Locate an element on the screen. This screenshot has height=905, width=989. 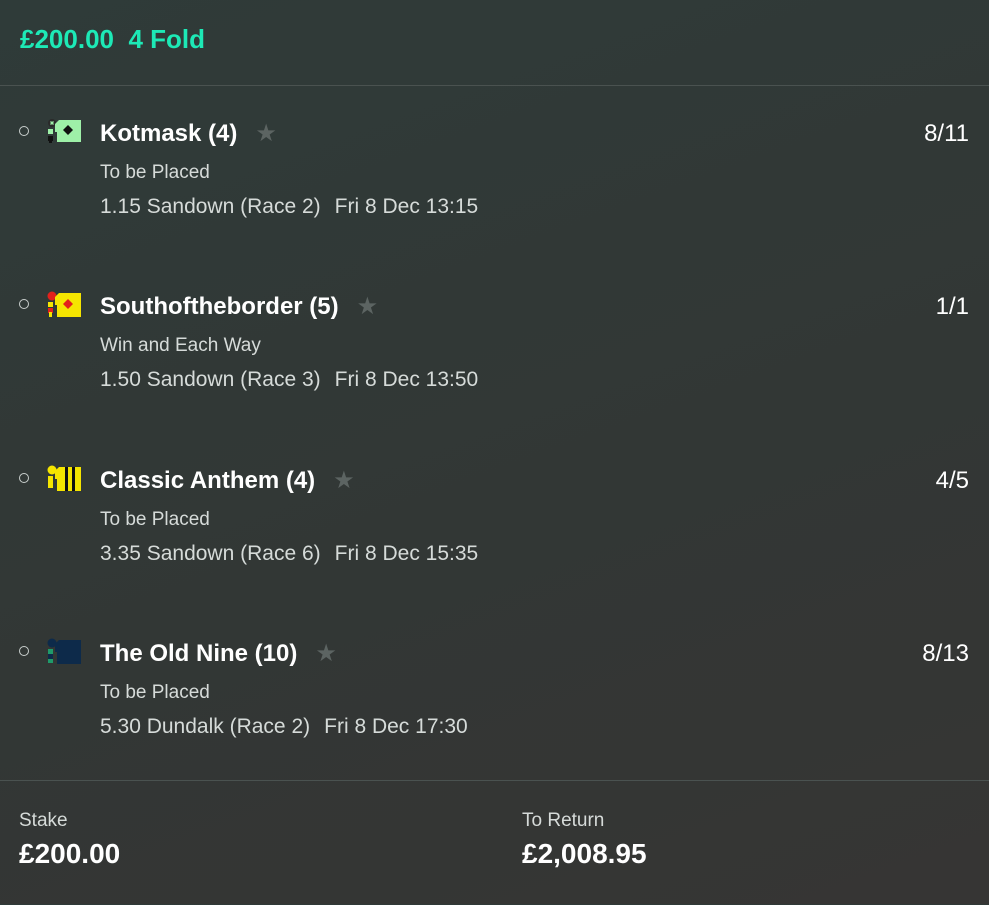
runner-line: Southoftheborder (5) ★ is located at coordinates (239, 307).